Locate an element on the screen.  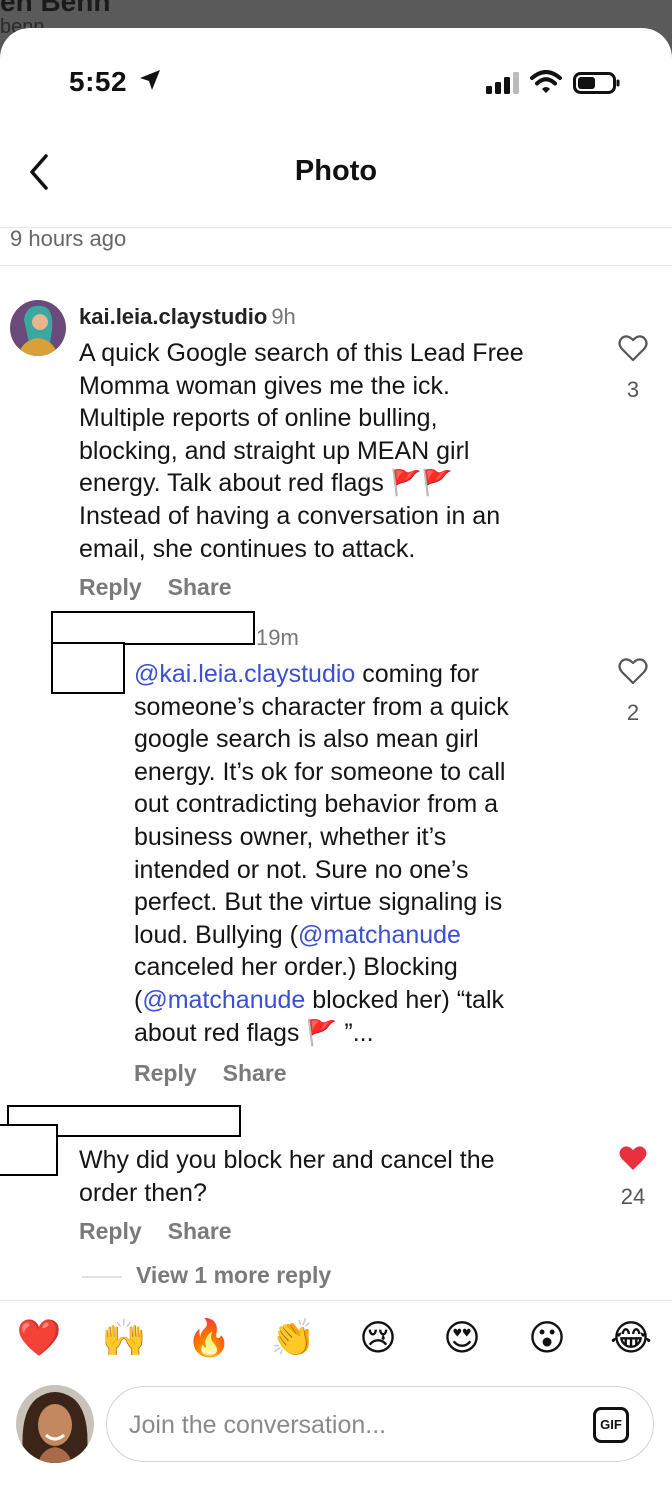
comment-line: business owner, whether it’s is located at coordinates (290, 836).